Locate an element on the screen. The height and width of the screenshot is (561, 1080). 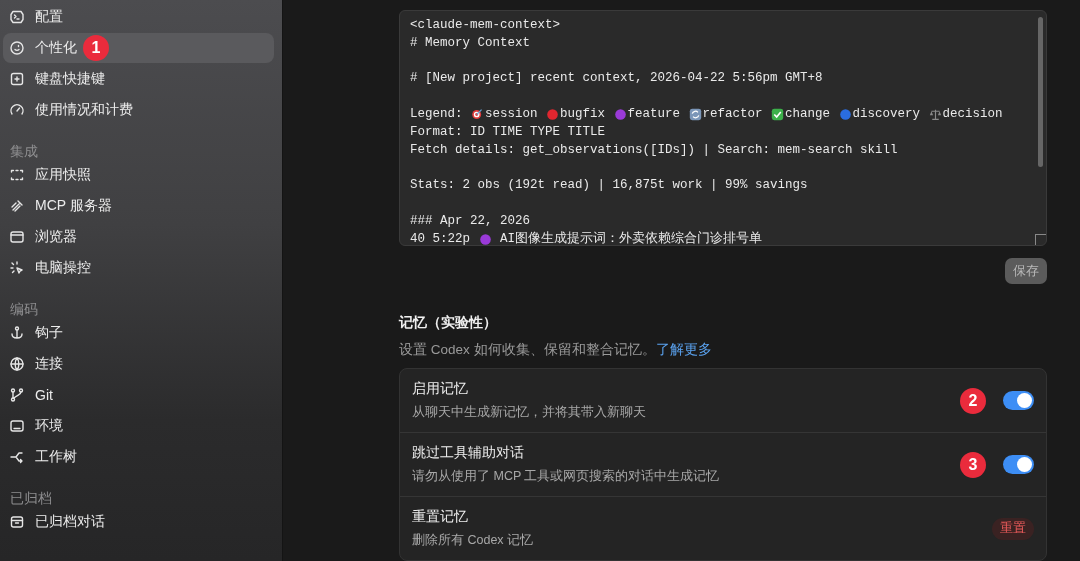
code-line: ### Apr 22, 2026 is located at coordinates (471, 221).